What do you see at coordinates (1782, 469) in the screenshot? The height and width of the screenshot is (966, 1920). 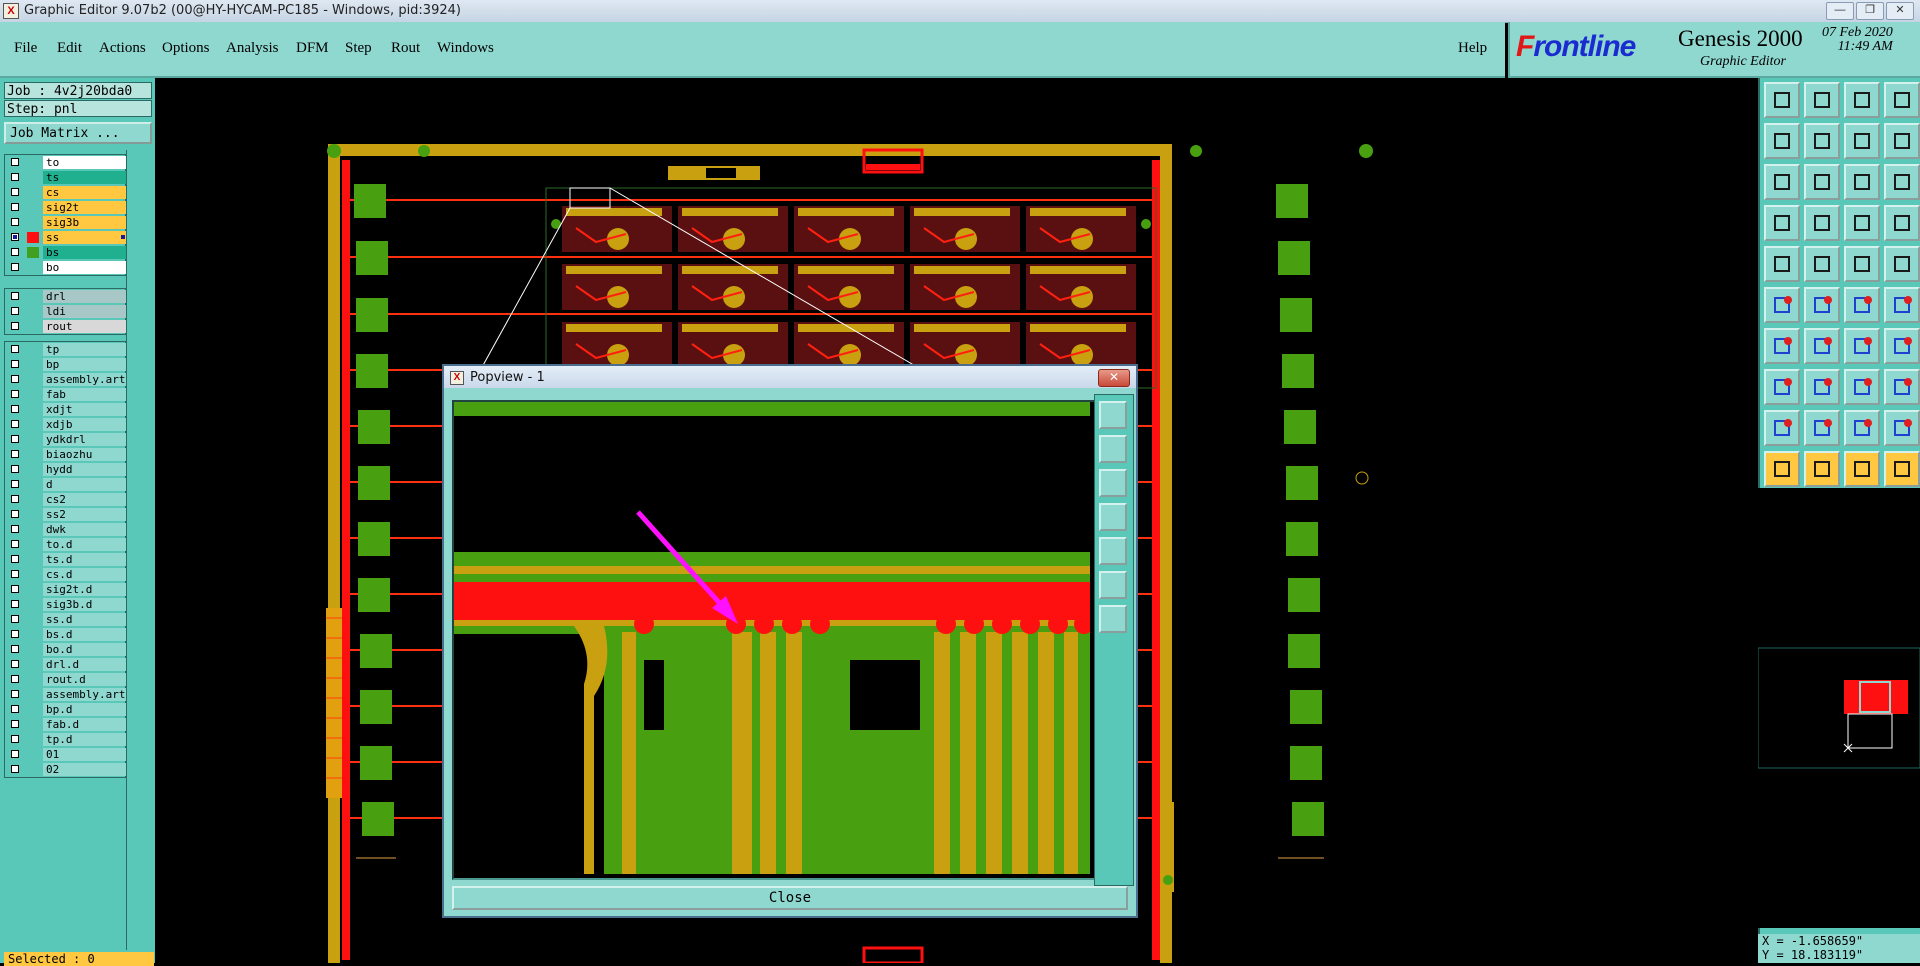 I see `pointer-icon` at bounding box center [1782, 469].